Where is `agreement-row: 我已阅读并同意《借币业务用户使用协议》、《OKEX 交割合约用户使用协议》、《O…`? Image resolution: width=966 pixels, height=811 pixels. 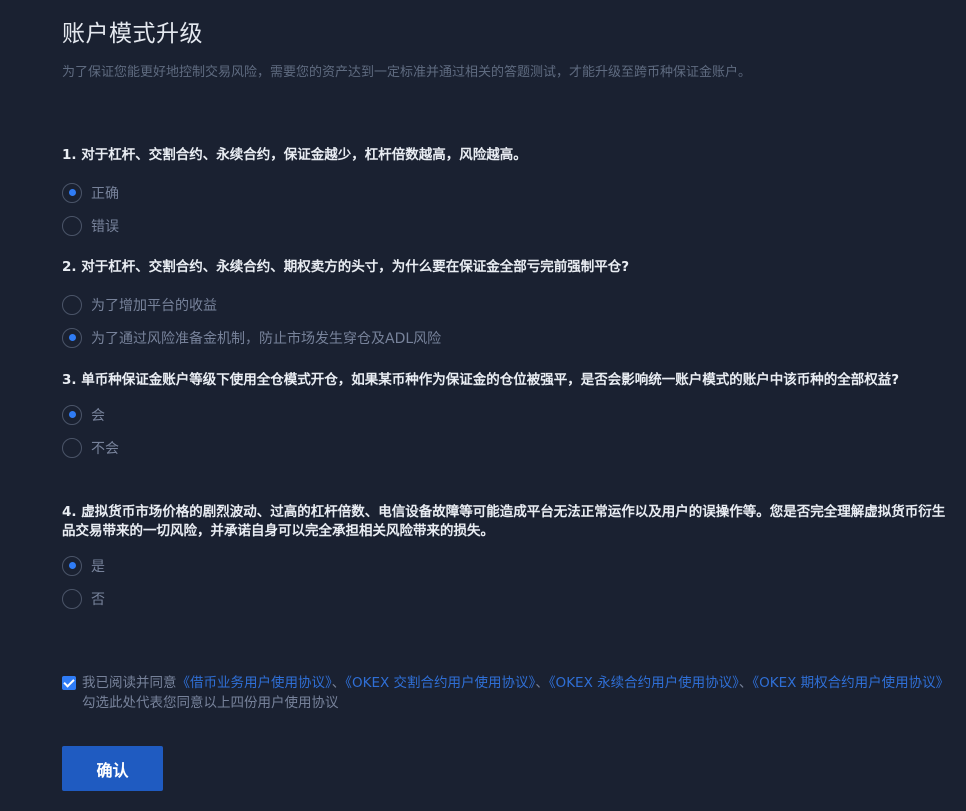
agreement-row: 我已阅读并同意《借币业务用户使用协议》、《OKEX 交割合约用户使用协议》、《O… is located at coordinates (507, 693).